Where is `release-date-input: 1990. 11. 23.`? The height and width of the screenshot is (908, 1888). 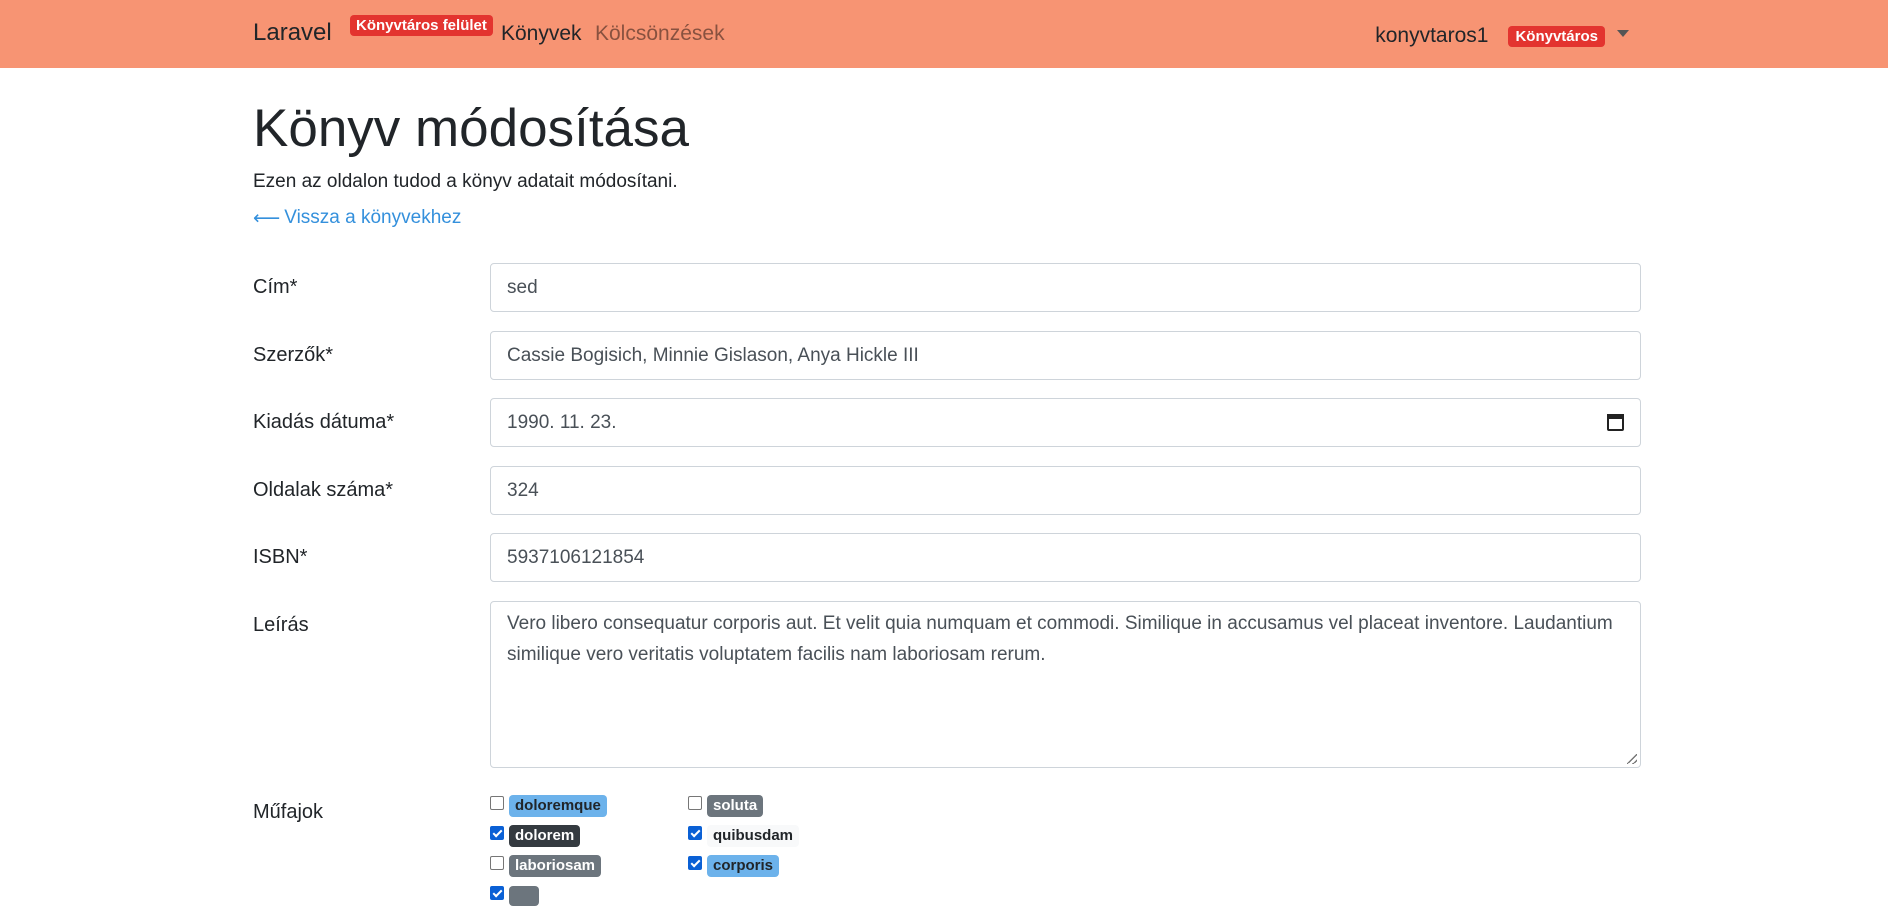 release-date-input: 1990. 11. 23. is located at coordinates (1065, 422).